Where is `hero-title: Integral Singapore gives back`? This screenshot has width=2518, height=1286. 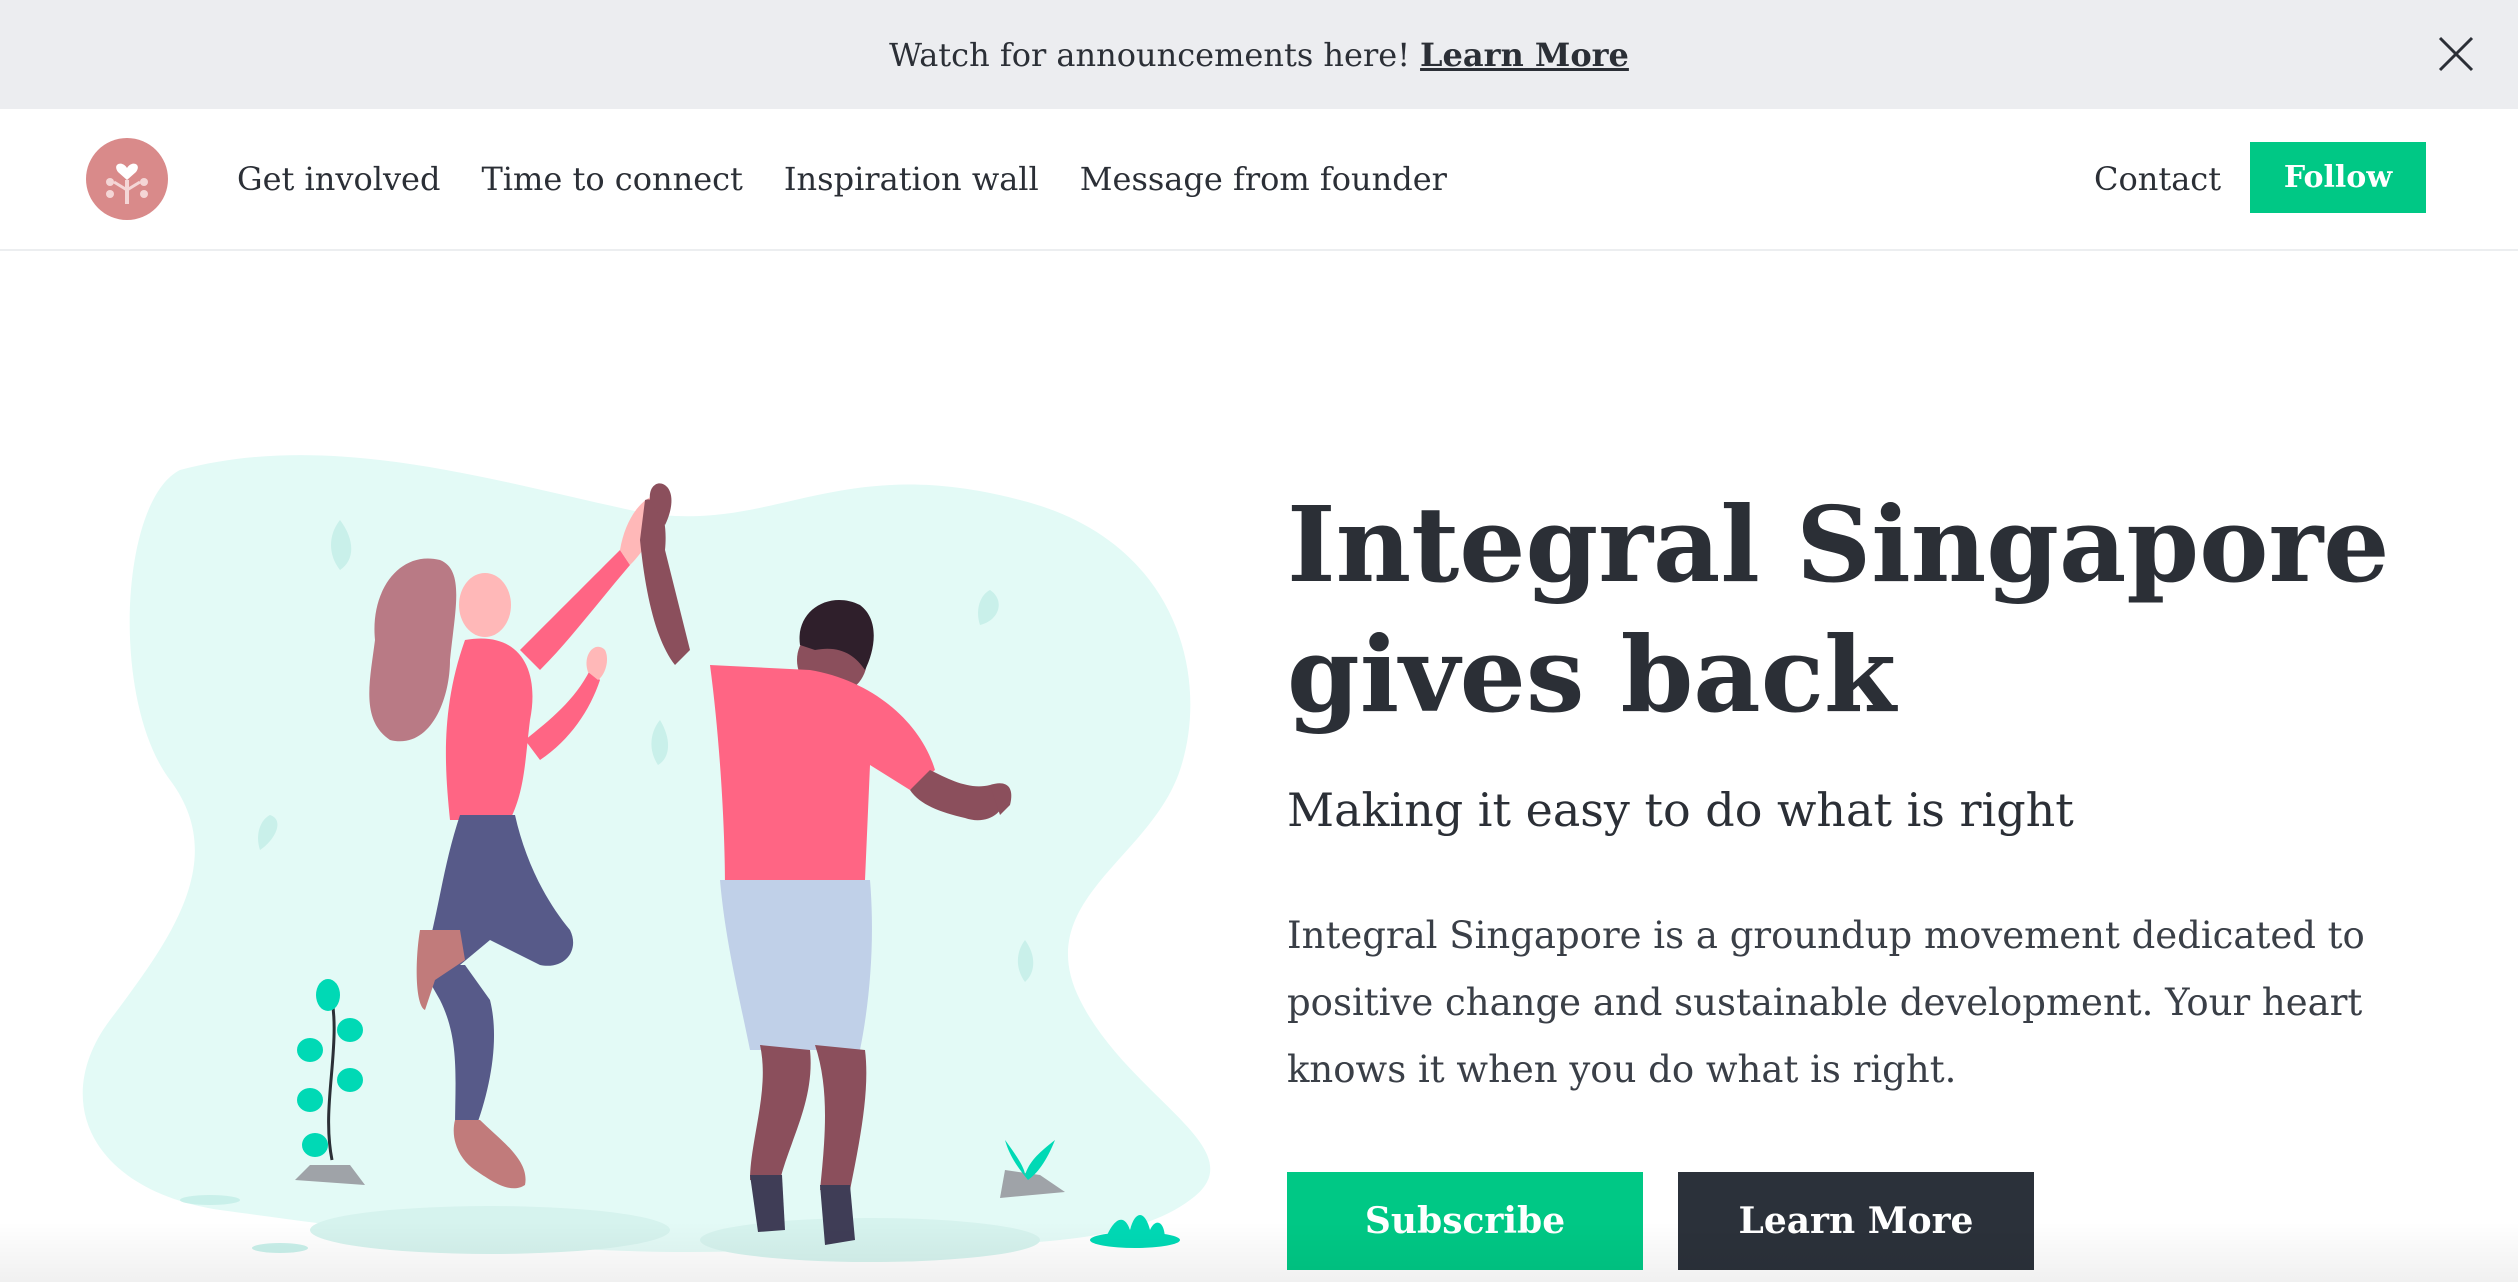 hero-title: Integral Singapore gives back is located at coordinates (1862, 610).